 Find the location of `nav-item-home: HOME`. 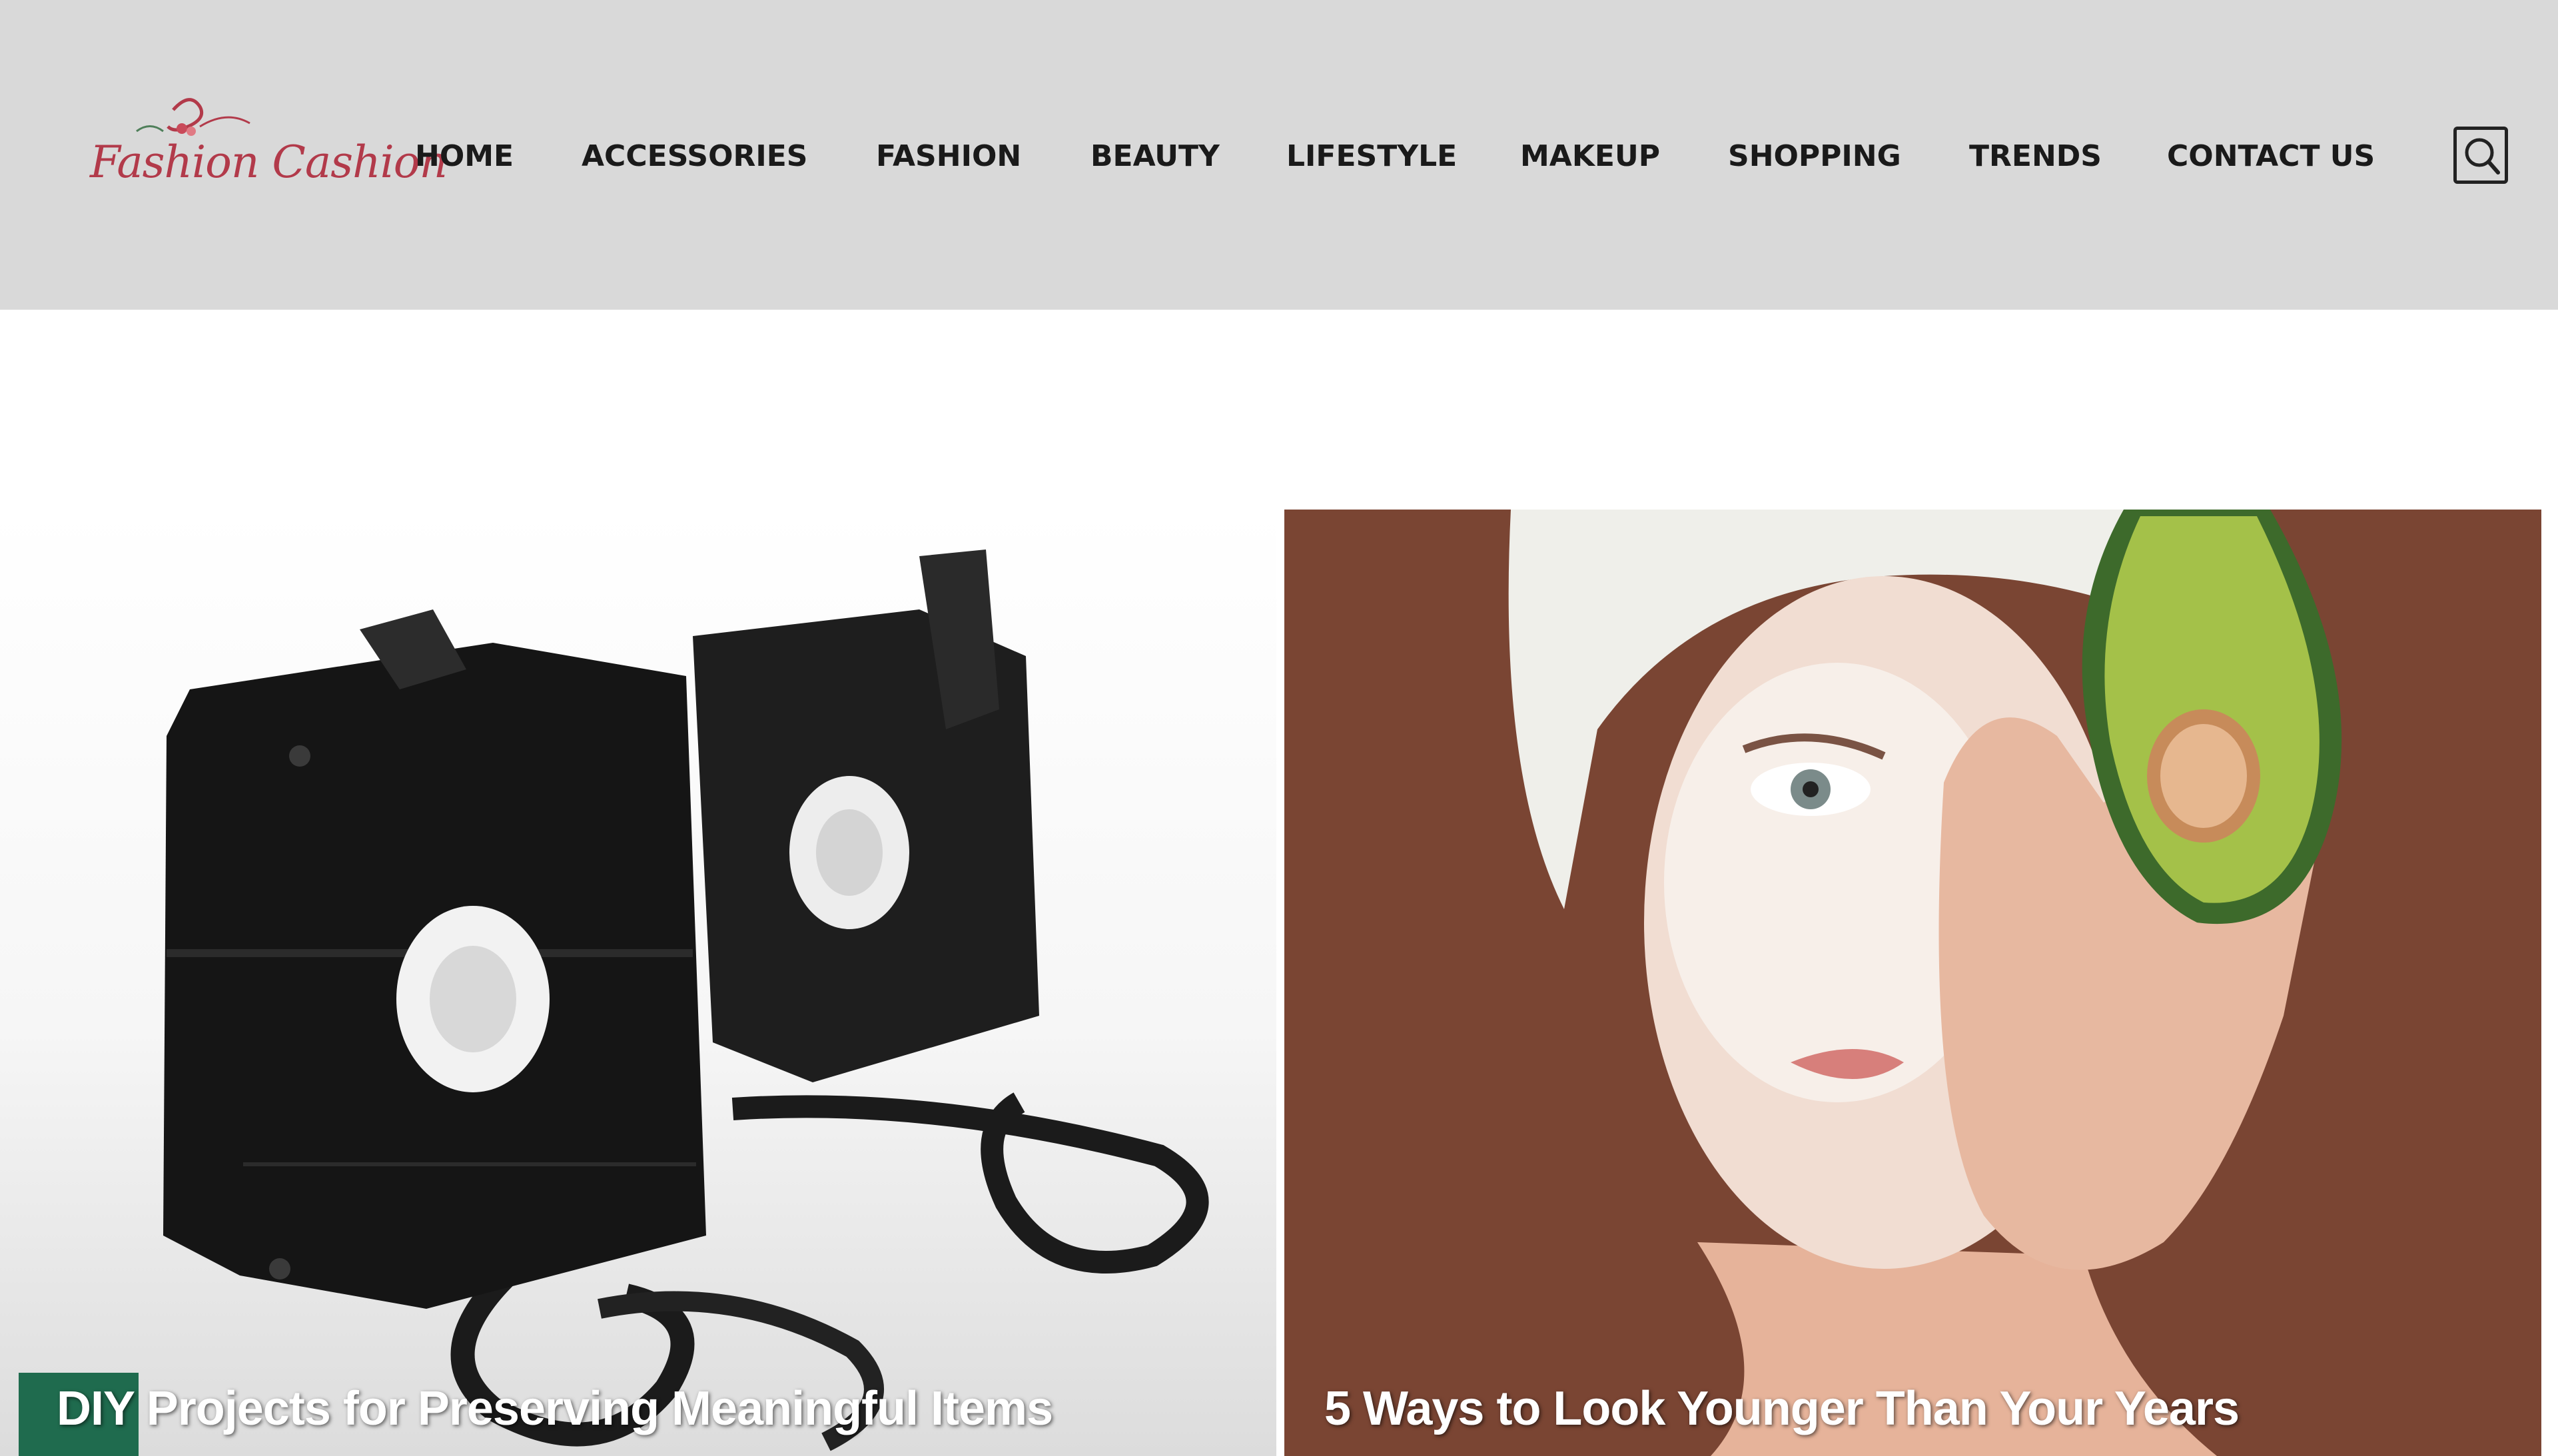

nav-item-home: HOME is located at coordinates (464, 157).